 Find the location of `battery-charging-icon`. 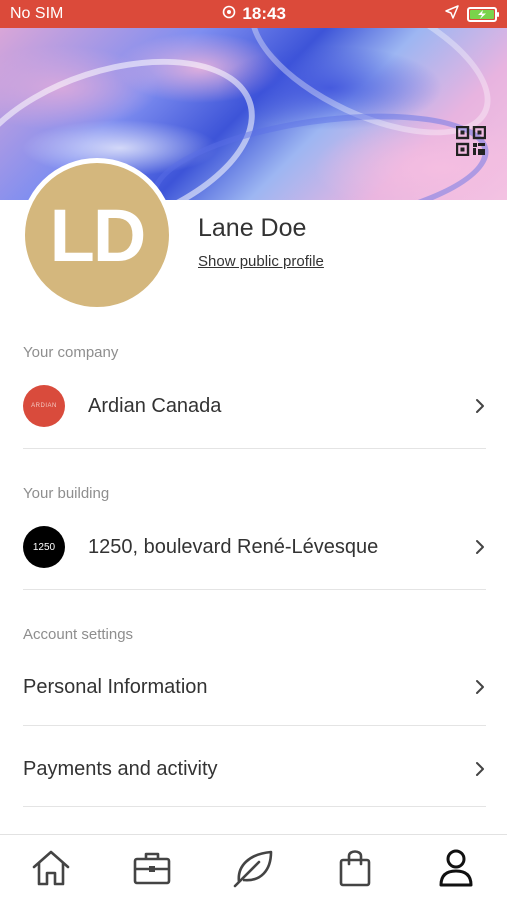

battery-charging-icon is located at coordinates (482, 14).